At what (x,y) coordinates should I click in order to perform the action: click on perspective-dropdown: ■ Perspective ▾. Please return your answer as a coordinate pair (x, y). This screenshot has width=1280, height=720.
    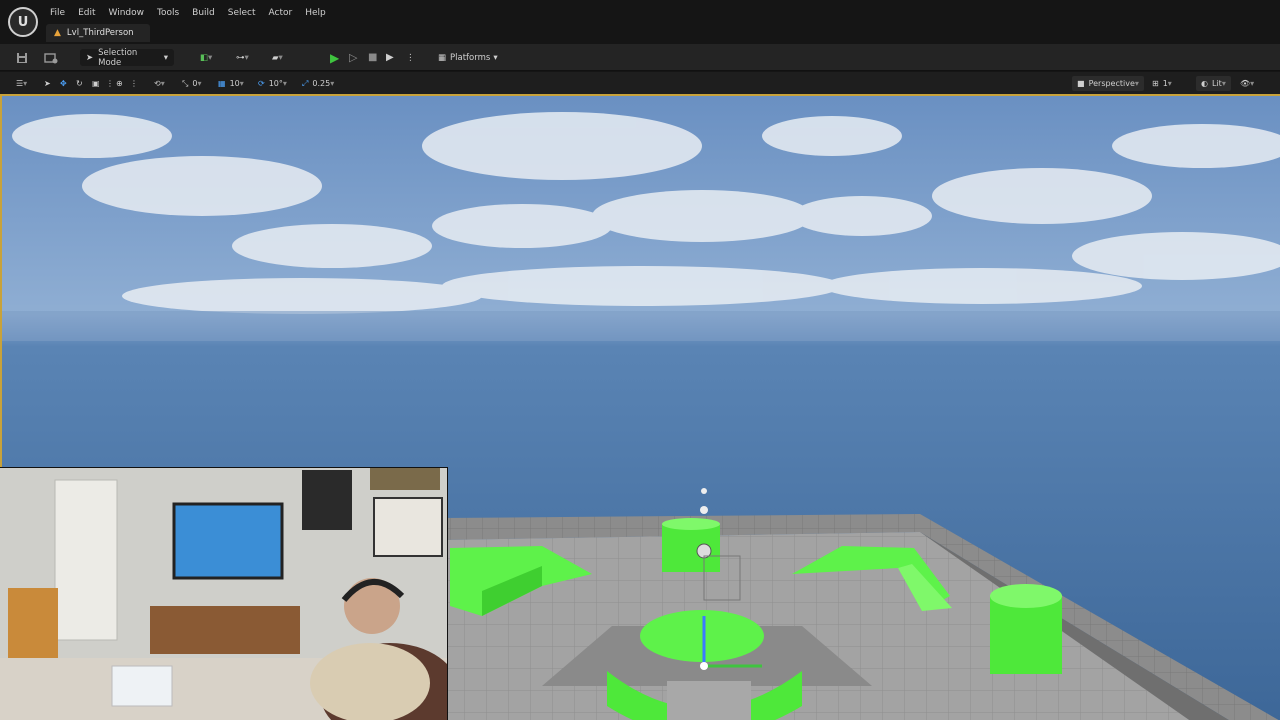
    Looking at the image, I should click on (1108, 83).